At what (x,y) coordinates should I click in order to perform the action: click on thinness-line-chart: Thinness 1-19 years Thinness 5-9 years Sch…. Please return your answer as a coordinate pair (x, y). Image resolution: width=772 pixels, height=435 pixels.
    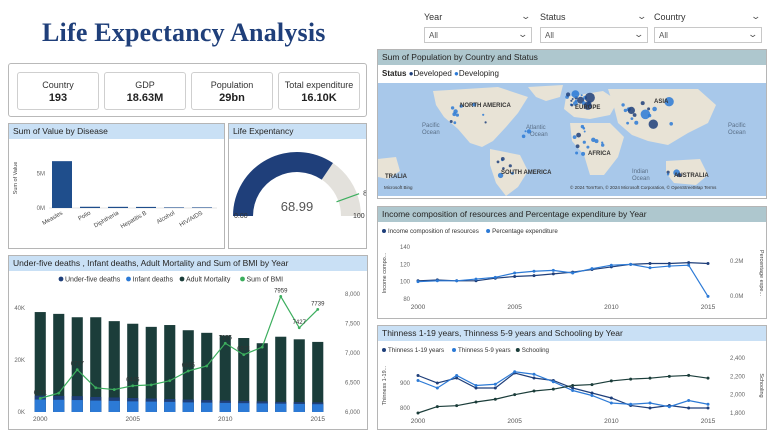
    Looking at the image, I should click on (572, 386).